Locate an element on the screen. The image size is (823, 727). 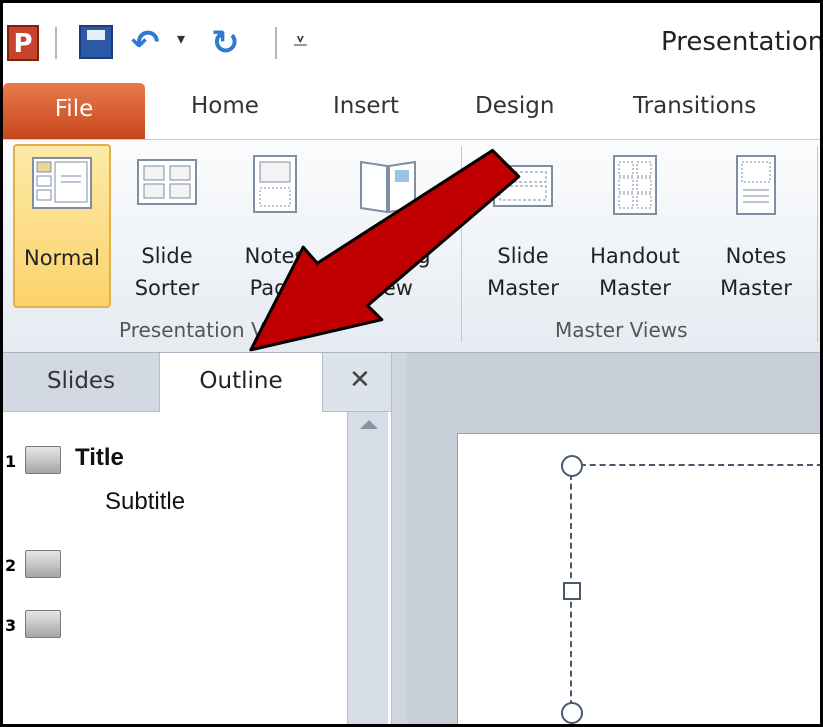
close-icon: ✕ is located at coordinates (360, 380).